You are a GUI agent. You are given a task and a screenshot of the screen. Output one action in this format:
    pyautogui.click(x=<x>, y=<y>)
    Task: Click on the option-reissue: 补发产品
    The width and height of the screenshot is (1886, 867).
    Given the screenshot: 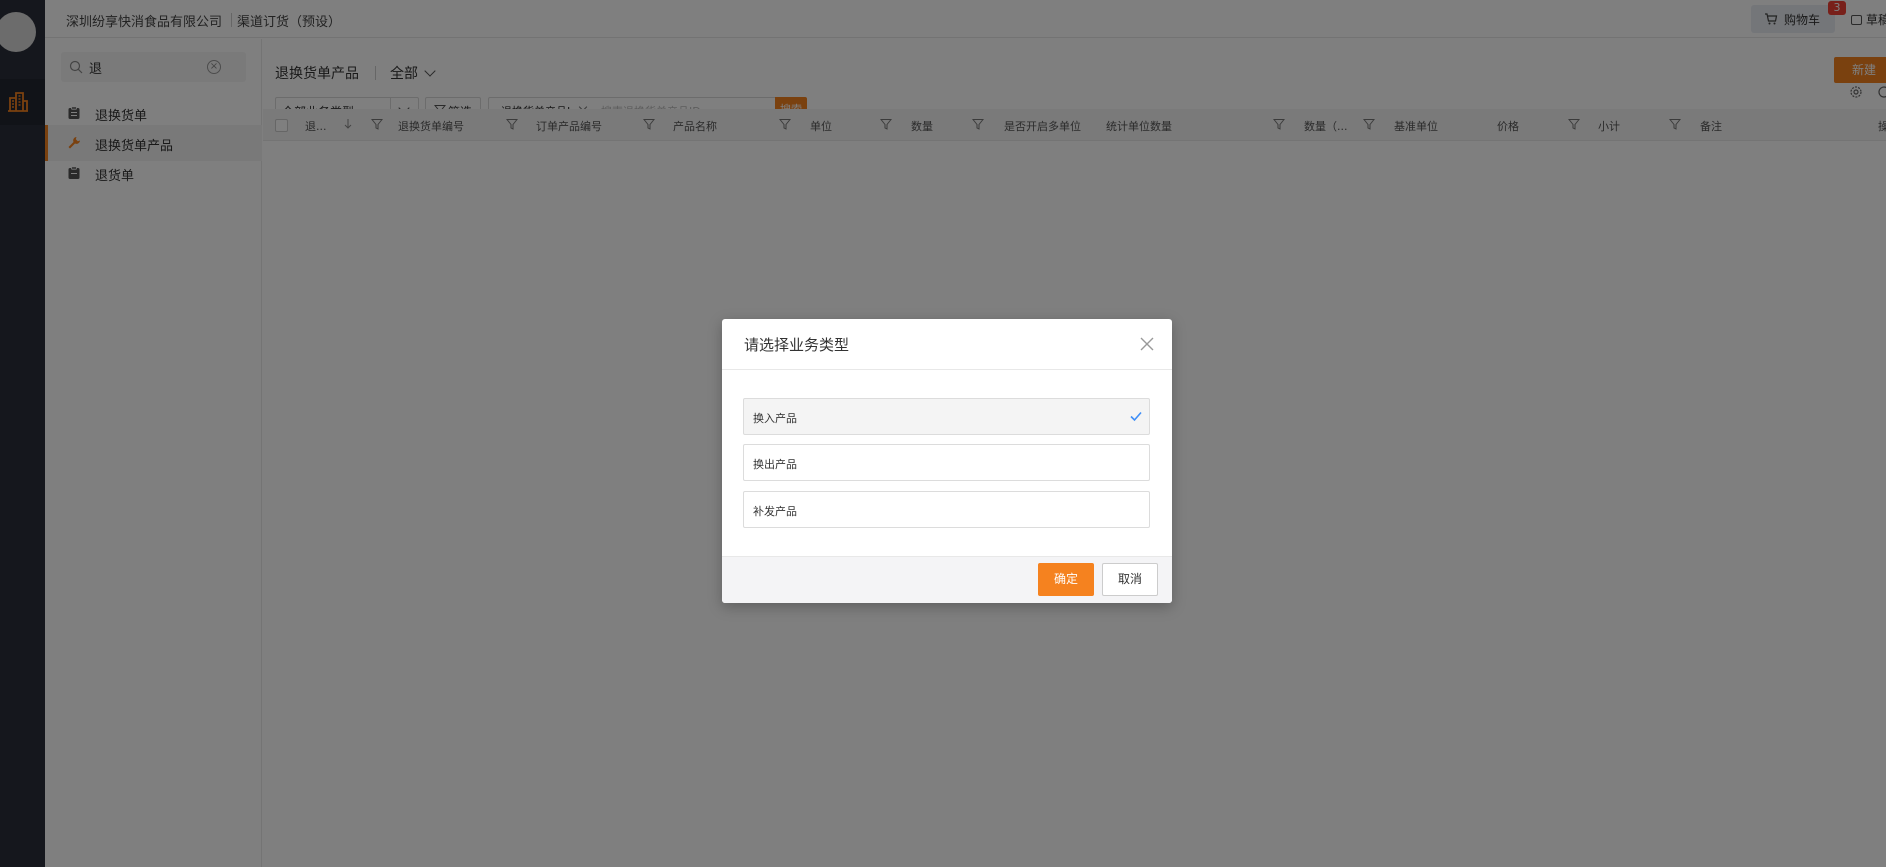 What is the action you would take?
    pyautogui.click(x=946, y=509)
    